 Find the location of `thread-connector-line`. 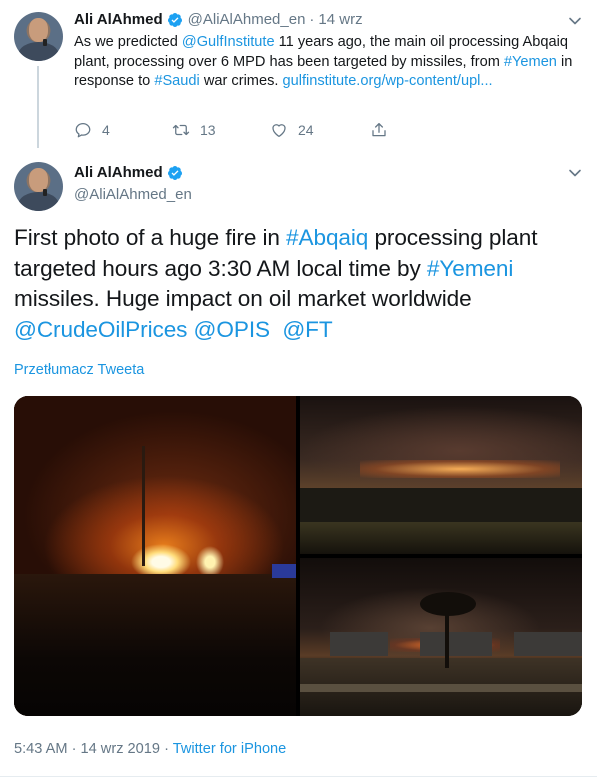

thread-connector-line is located at coordinates (38, 107).